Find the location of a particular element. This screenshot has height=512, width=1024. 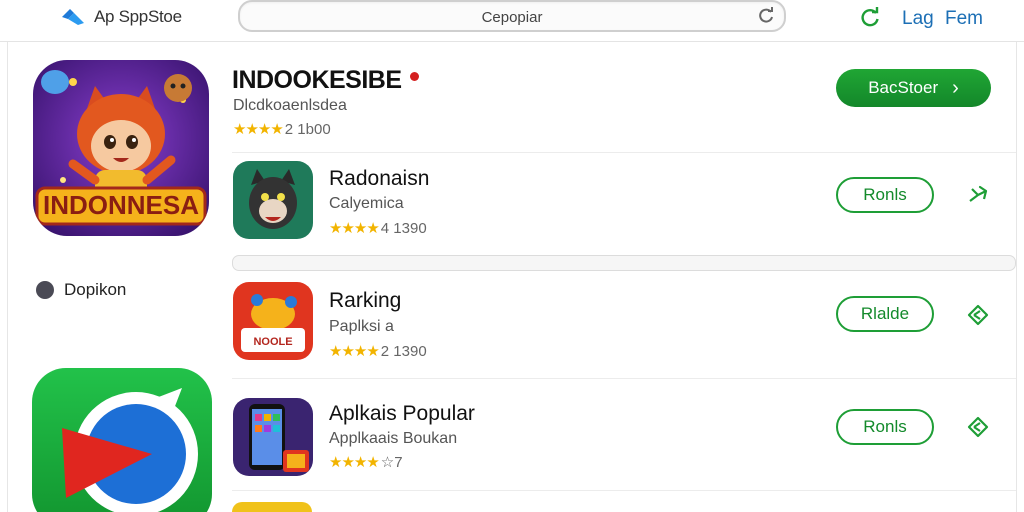

rating-count: 2 1390 is located at coordinates (403, 351).